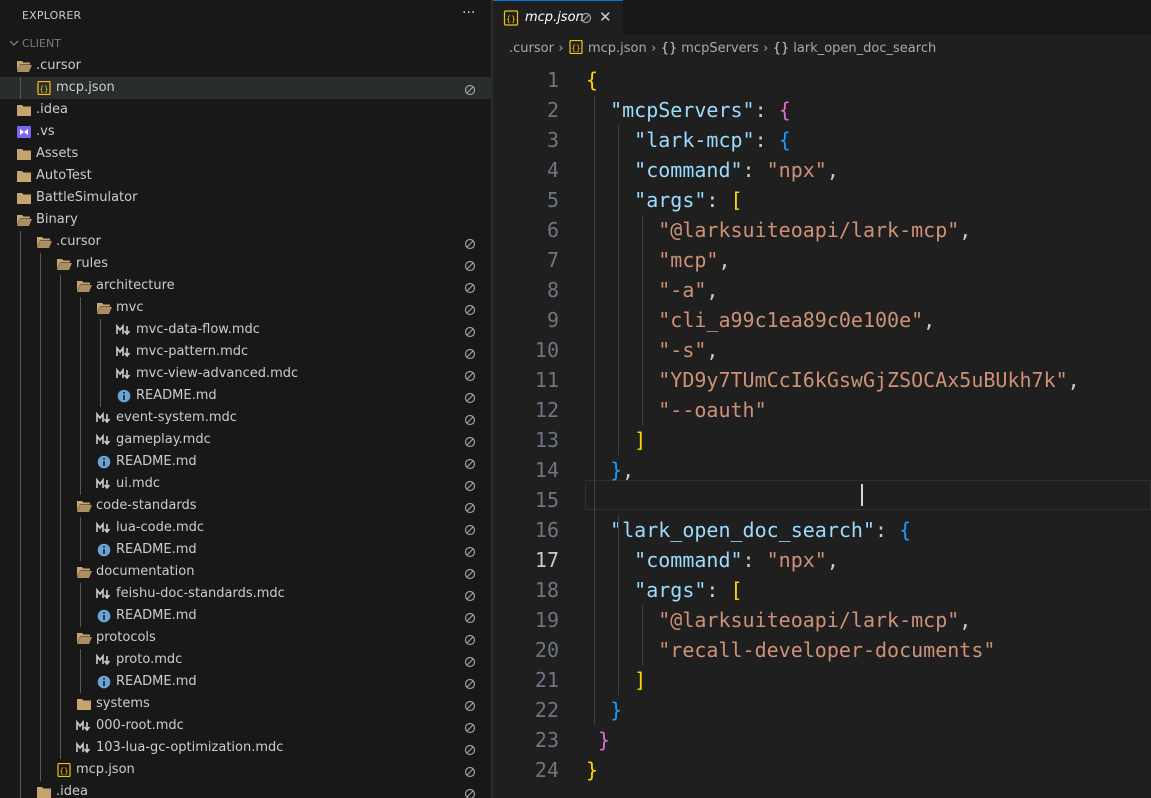 This screenshot has width=1151, height=798. What do you see at coordinates (822, 350) in the screenshot?
I see `code-line: 10 "-s",` at bounding box center [822, 350].